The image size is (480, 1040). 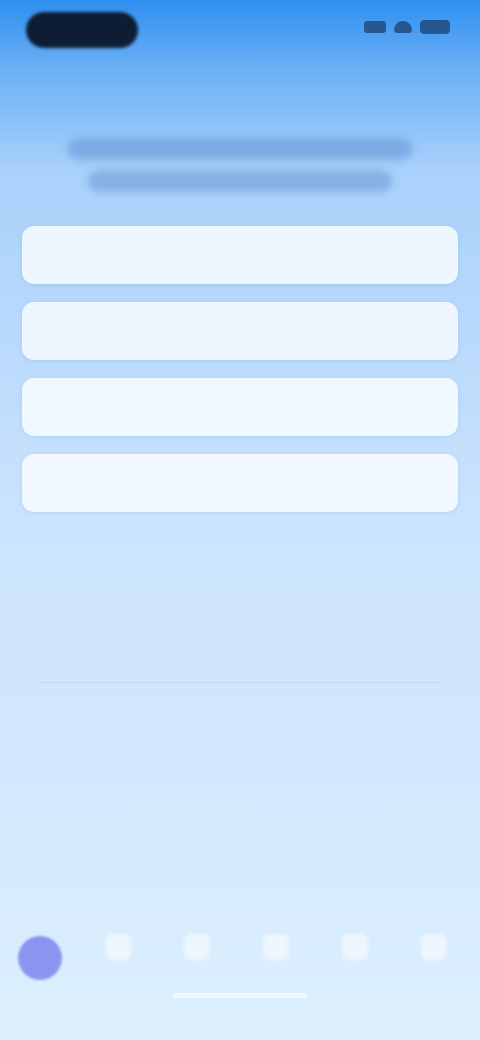 I want to click on bottom-nav-items, so click(x=276, y=950).